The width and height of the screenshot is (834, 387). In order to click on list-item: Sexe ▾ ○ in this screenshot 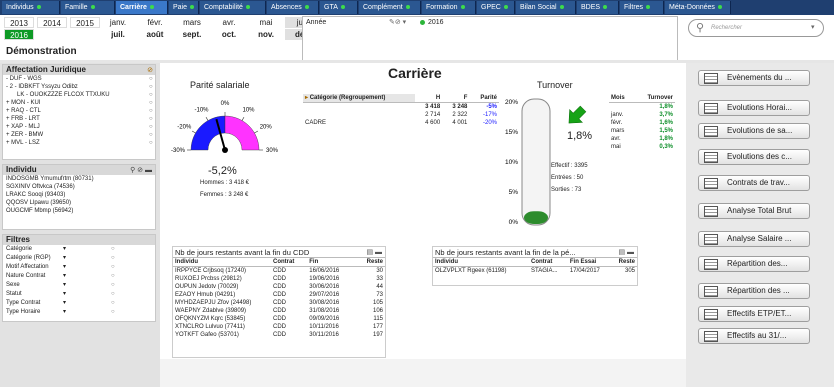, I will do `click(79, 285)`.